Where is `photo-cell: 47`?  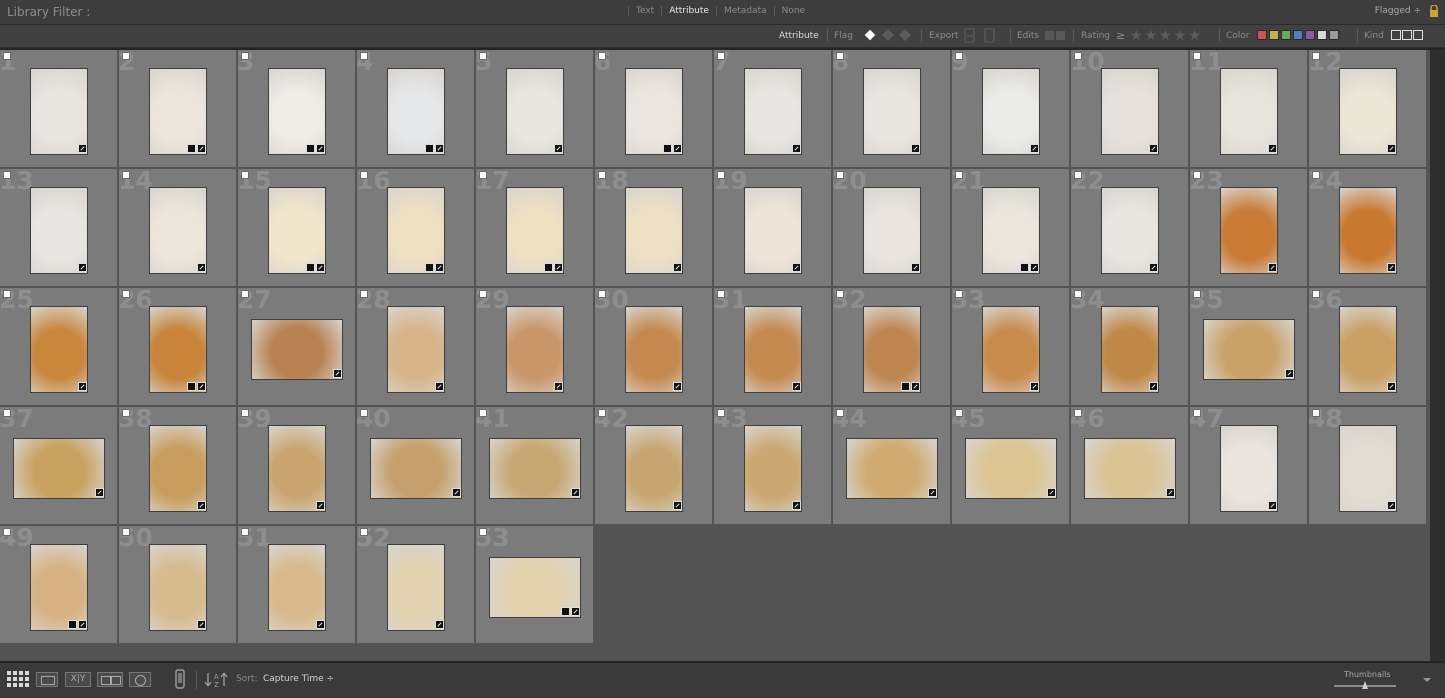 photo-cell: 47 is located at coordinates (1249, 466).